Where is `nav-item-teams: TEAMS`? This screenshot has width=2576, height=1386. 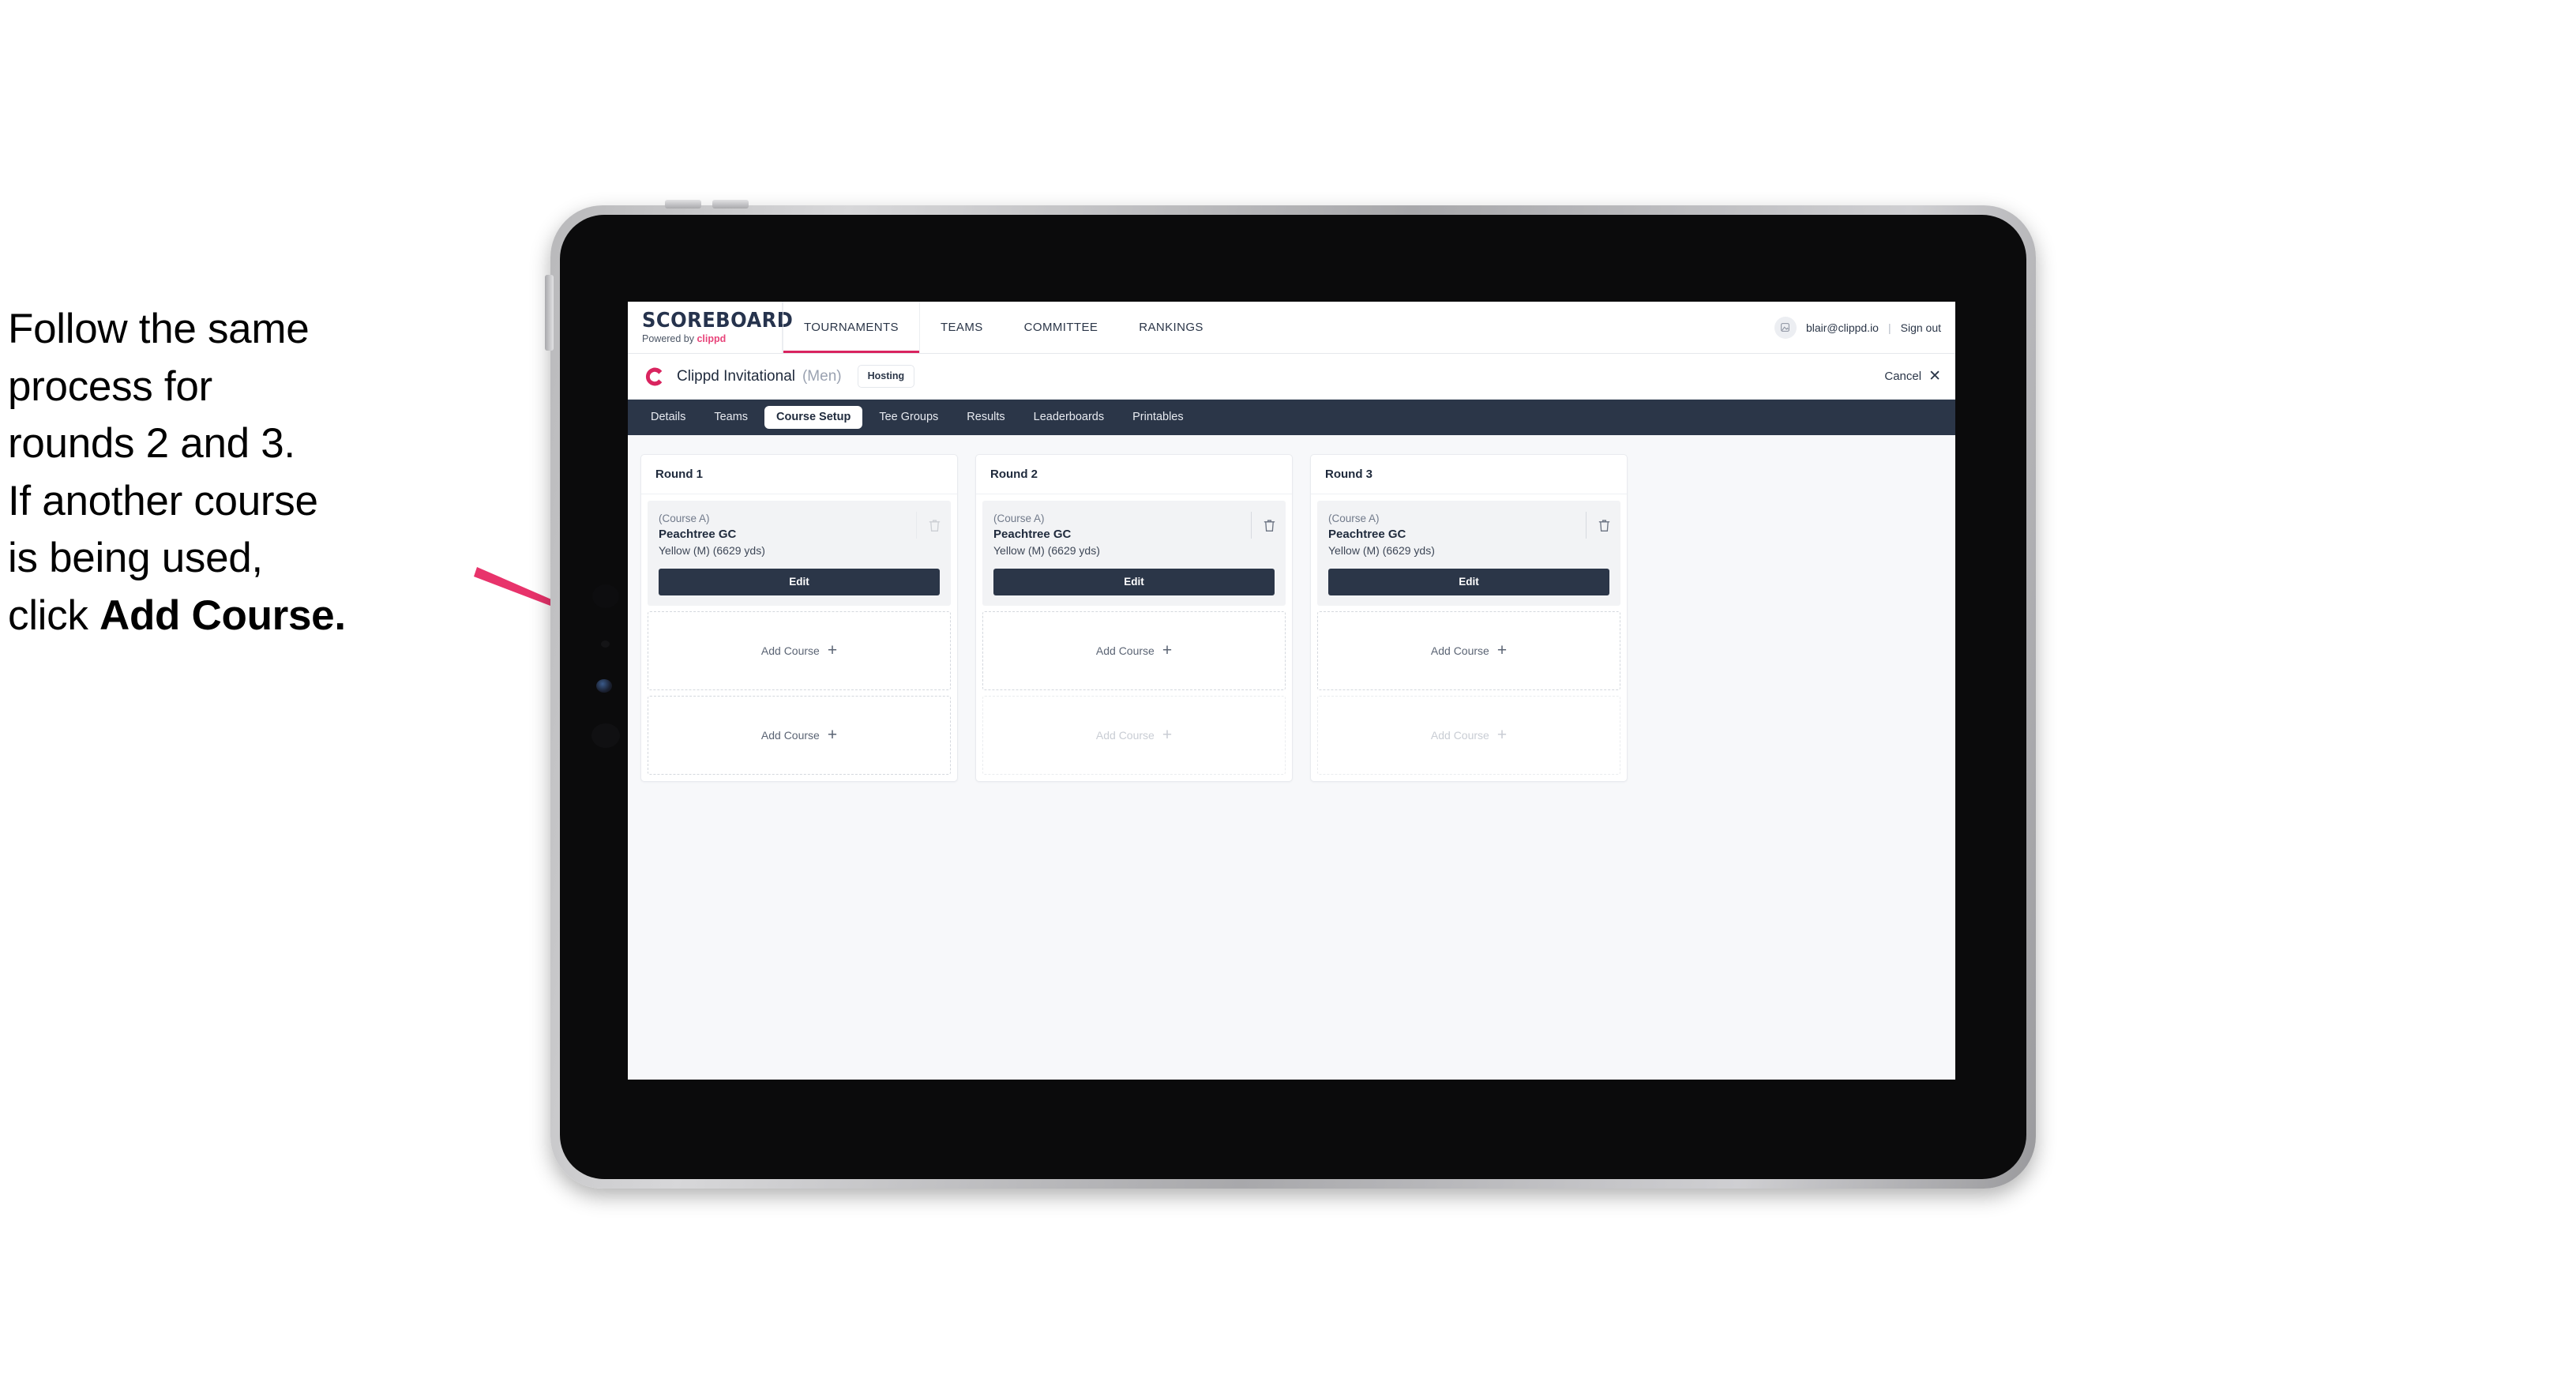
nav-item-teams: TEAMS is located at coordinates (962, 327).